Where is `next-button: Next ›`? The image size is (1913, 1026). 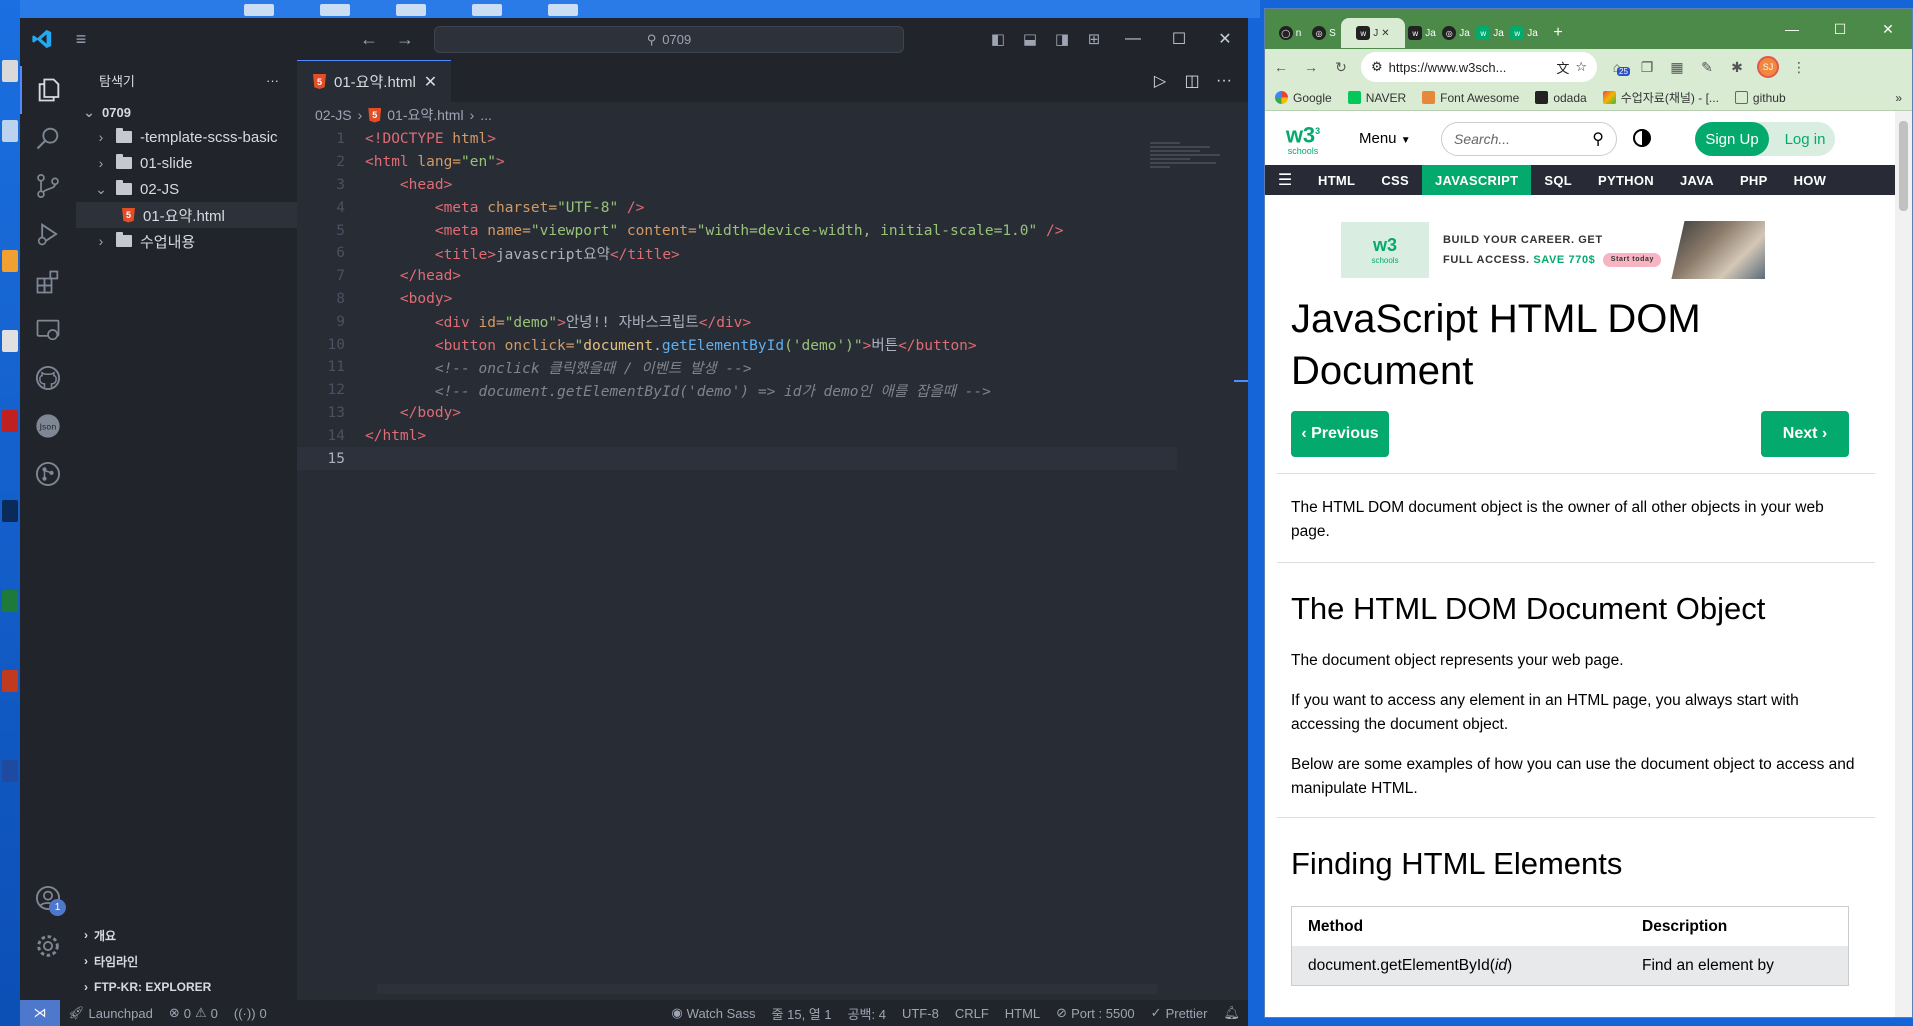 next-button: Next › is located at coordinates (1805, 434).